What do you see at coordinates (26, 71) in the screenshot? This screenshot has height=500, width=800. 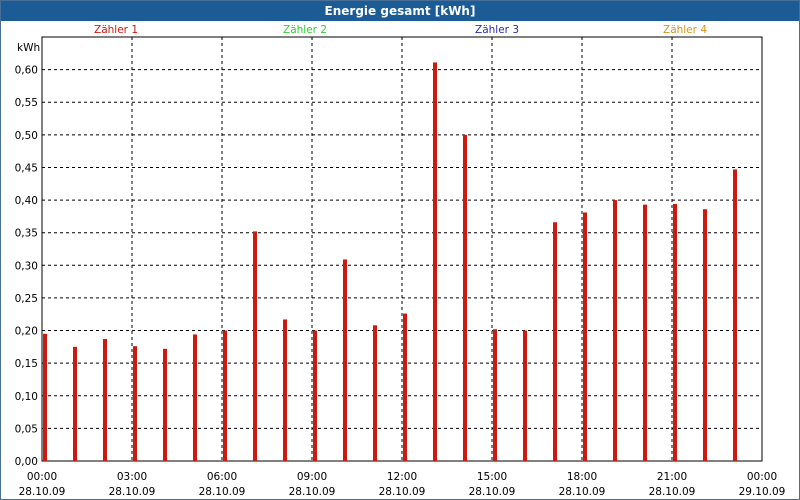 I see `y-tick-label: 0,60` at bounding box center [26, 71].